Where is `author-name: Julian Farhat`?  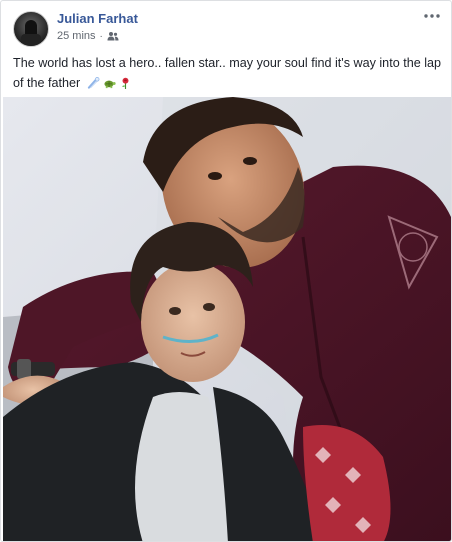 author-name: Julian Farhat is located at coordinates (97, 18).